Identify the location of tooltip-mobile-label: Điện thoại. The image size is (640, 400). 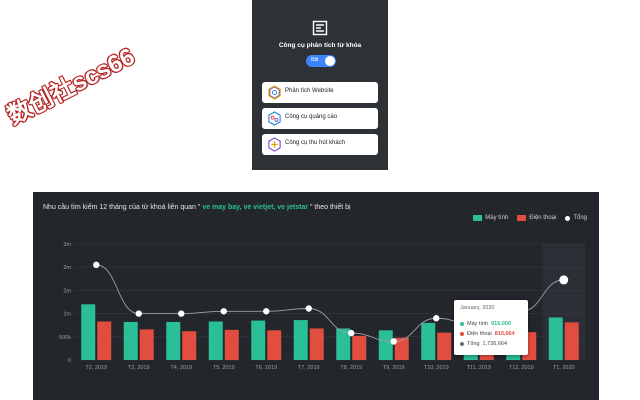
(479, 334).